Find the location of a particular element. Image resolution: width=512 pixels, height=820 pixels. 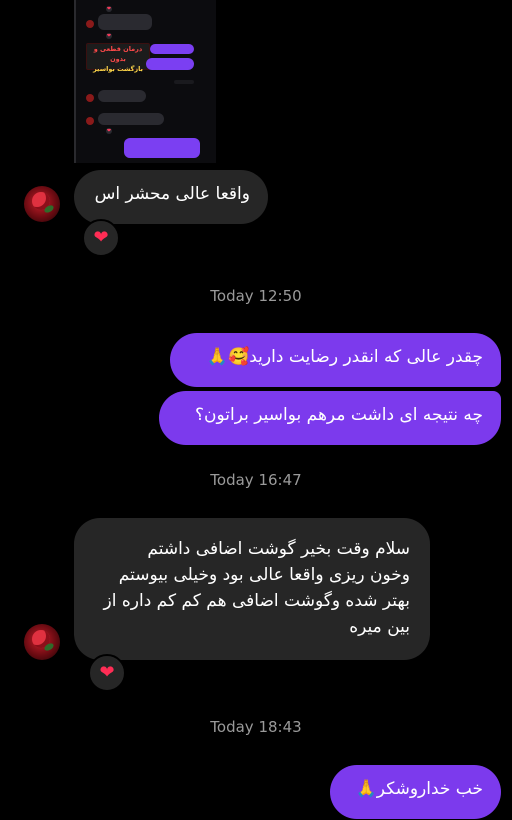

timestamp: Today 12:50 is located at coordinates (256, 296).